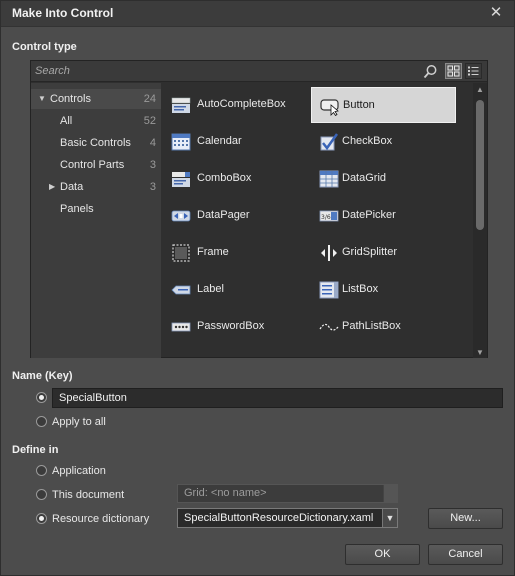 This screenshot has width=515, height=576. Describe the element at coordinates (224, 178) in the screenshot. I see `control-label: ComboBox` at that location.